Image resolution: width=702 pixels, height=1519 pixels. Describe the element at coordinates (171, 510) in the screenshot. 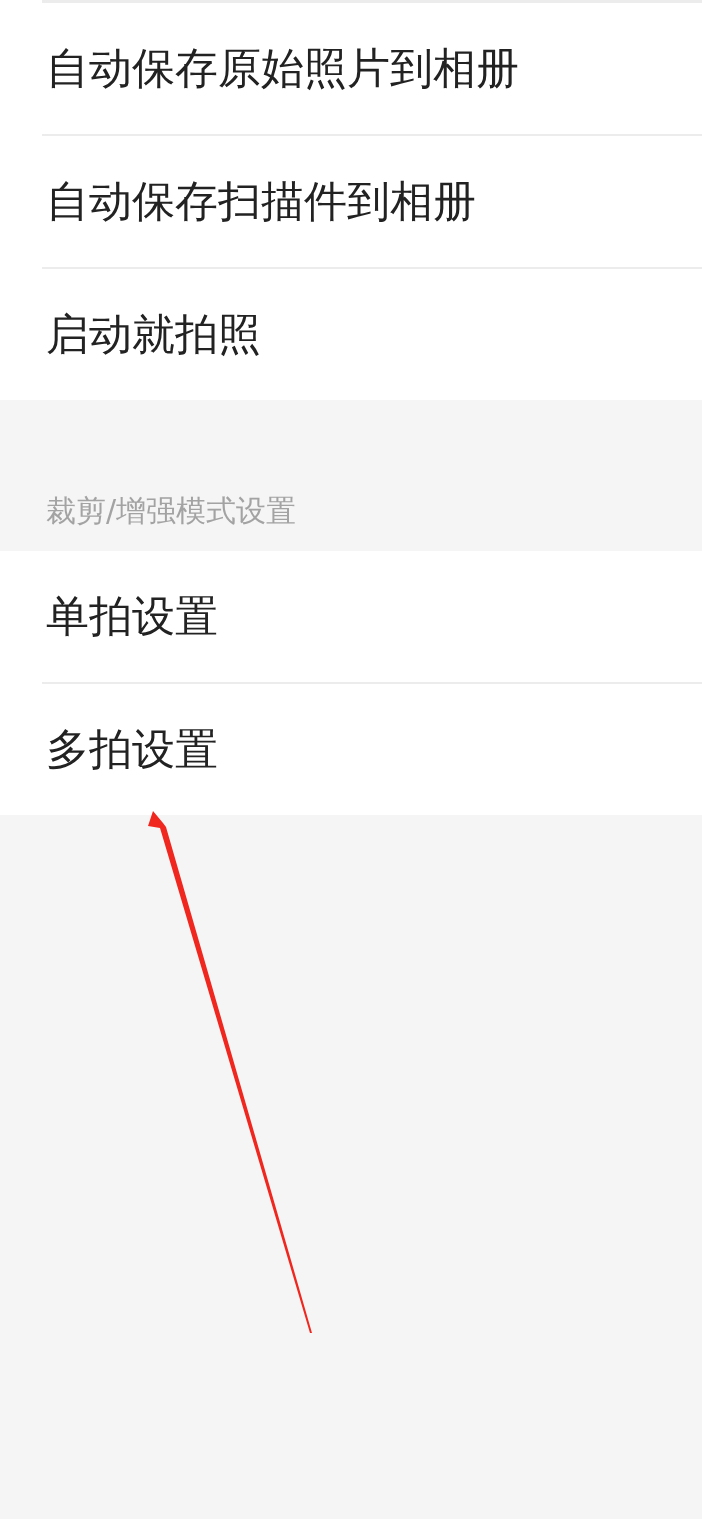

I see `section-header: 裁剪/增强模式设置` at that location.